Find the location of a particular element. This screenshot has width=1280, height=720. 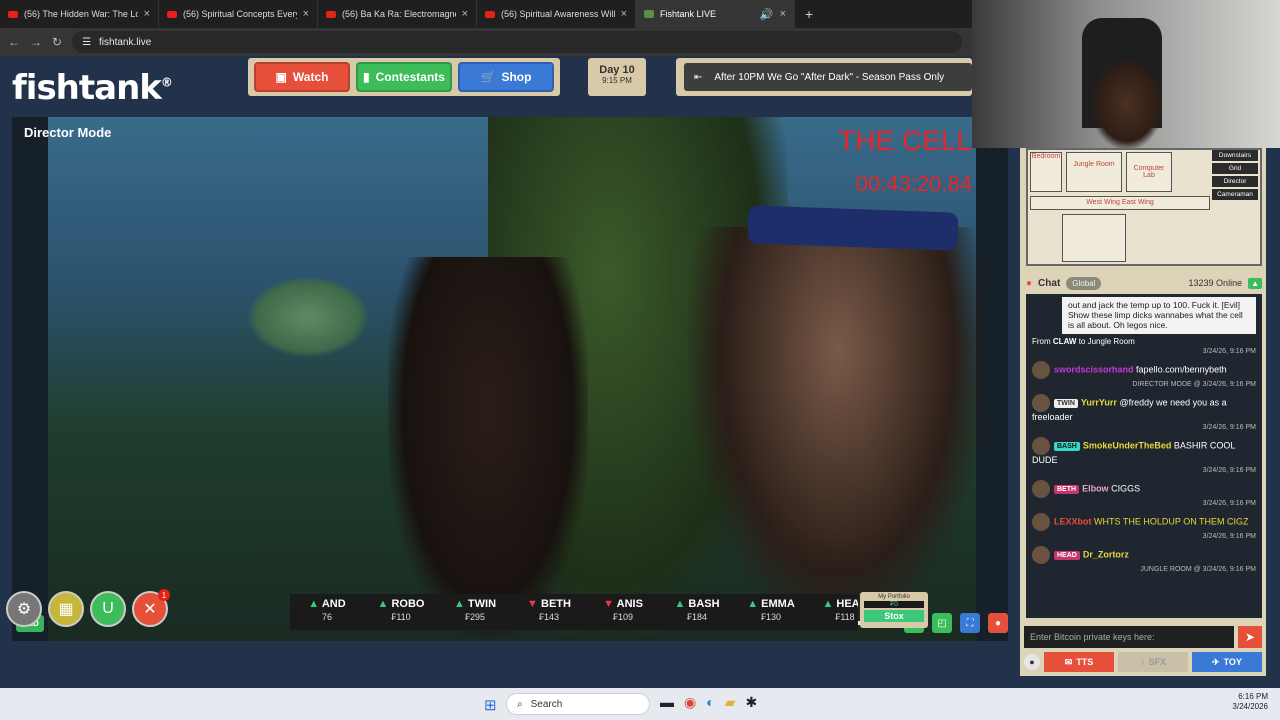

ticker-item: ▲ HEAD ₣118 is located at coordinates (833, 612).